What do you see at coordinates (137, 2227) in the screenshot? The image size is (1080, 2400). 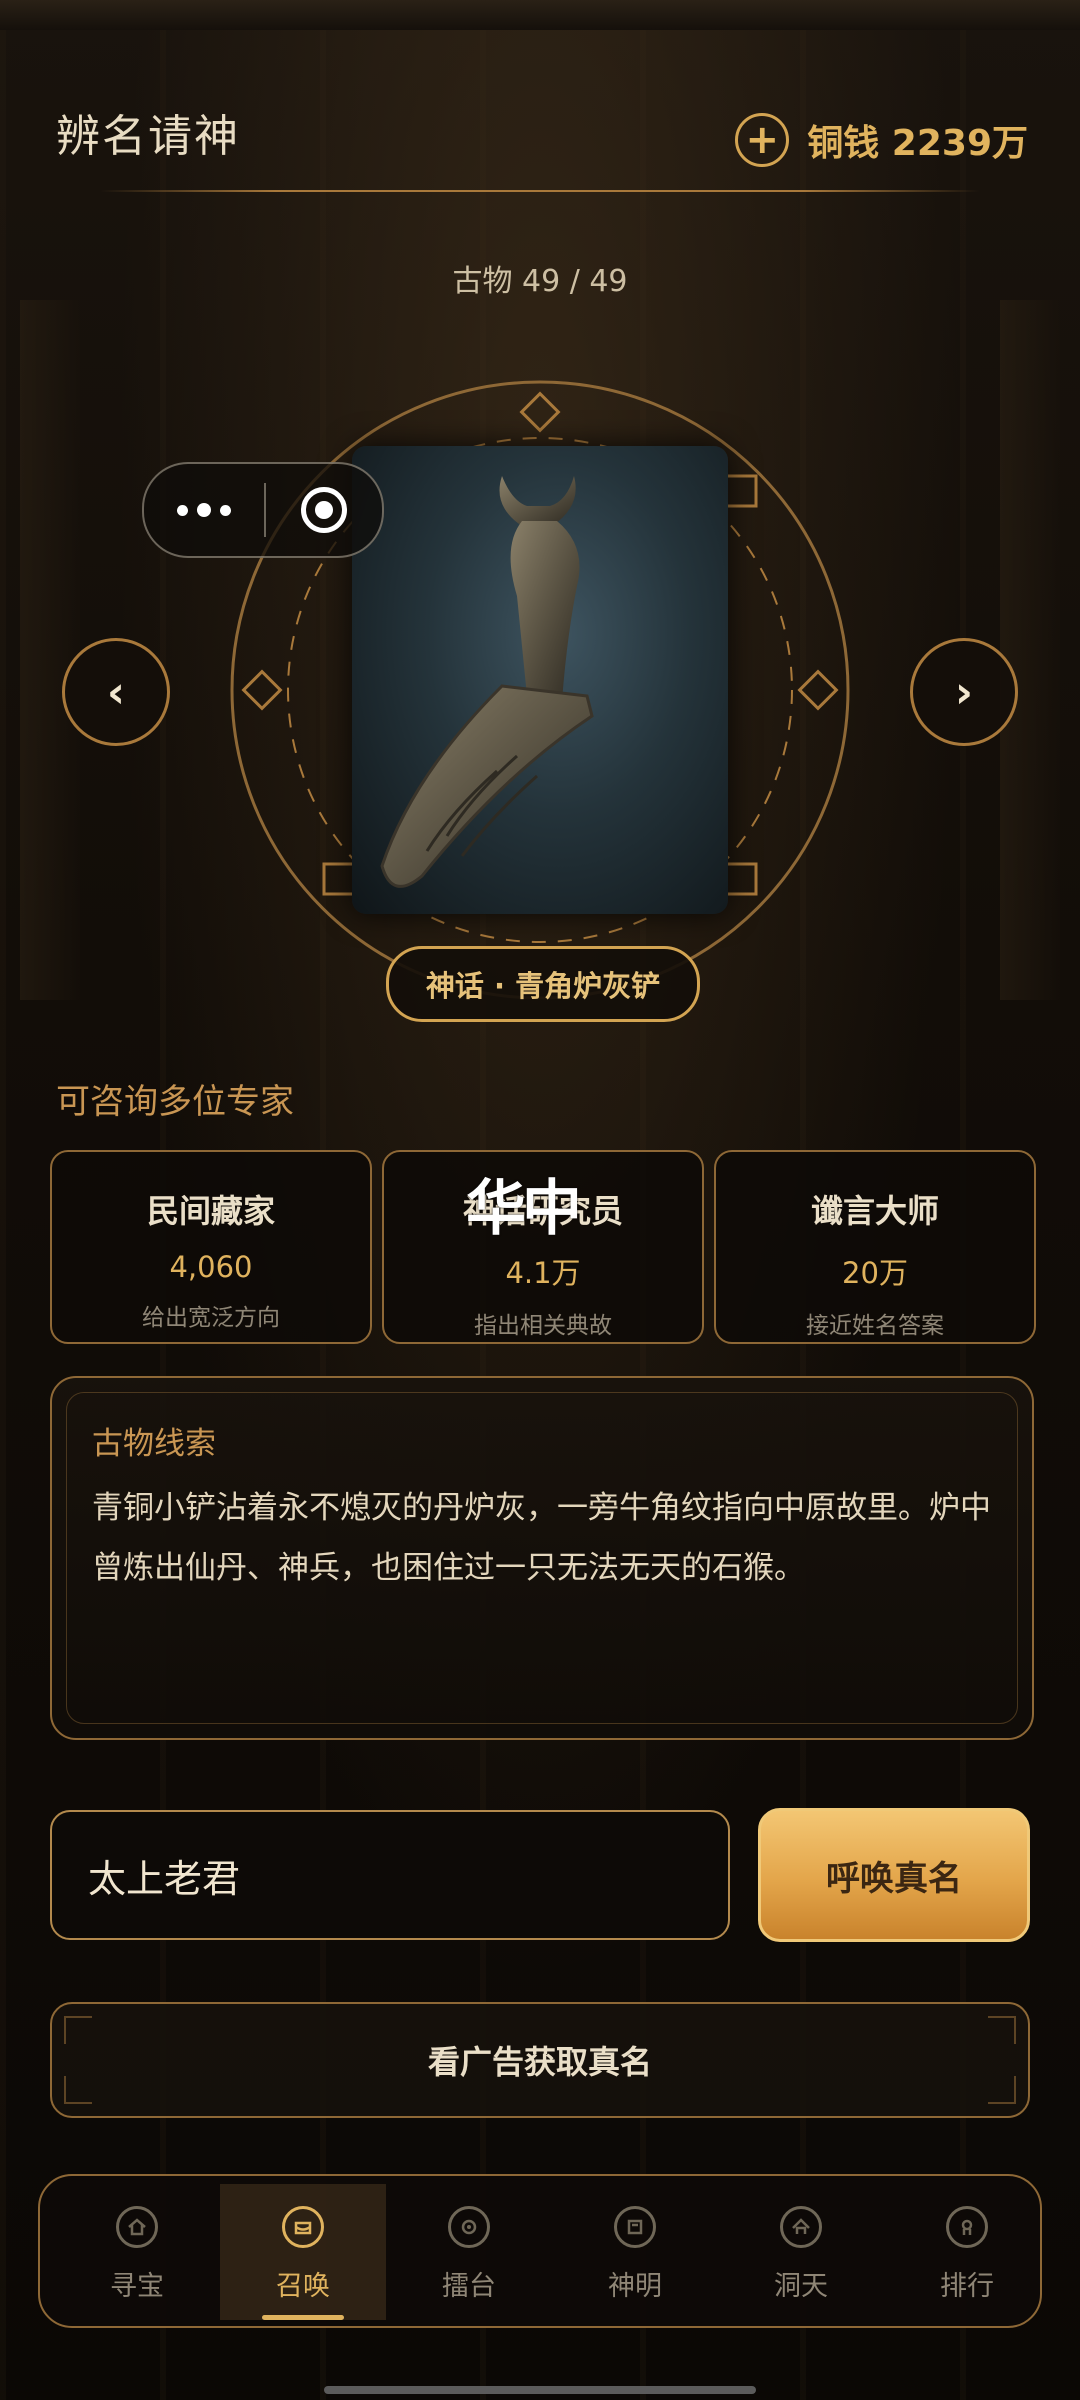 I see `treasure-icon` at bounding box center [137, 2227].